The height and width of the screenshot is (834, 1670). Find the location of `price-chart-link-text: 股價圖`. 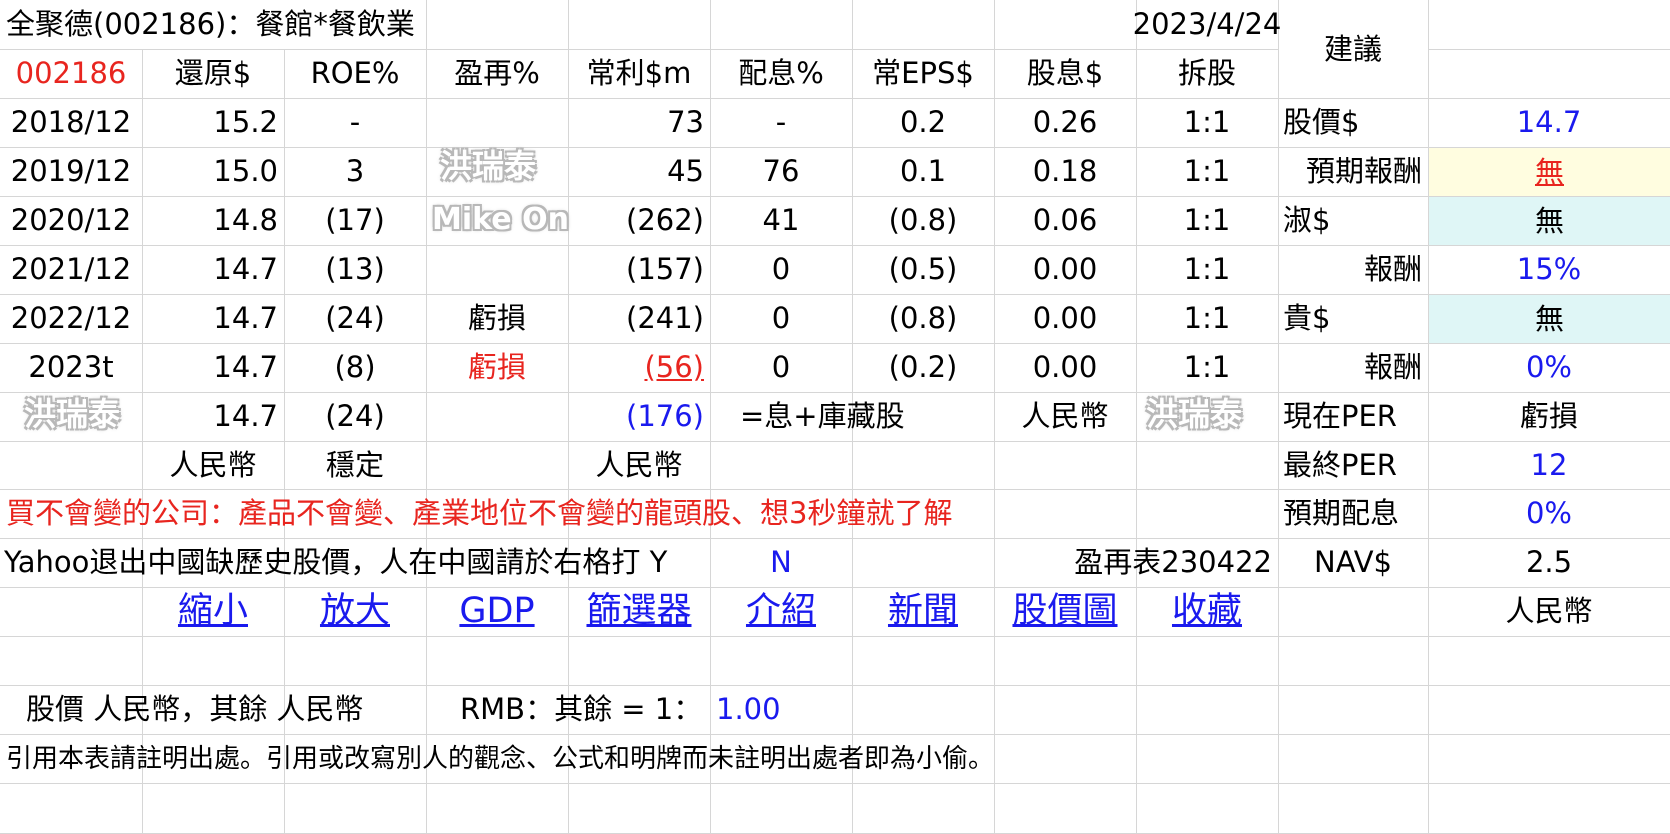

price-chart-link-text: 股價圖 is located at coordinates (1064, 611).